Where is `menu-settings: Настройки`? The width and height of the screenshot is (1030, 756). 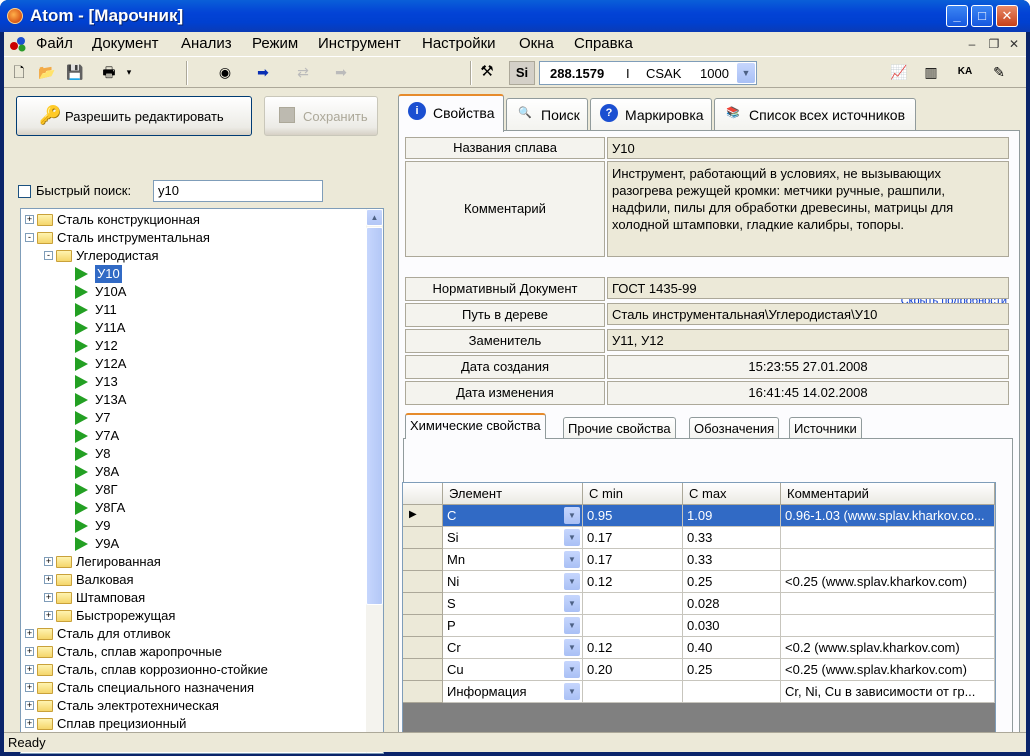 menu-settings: Настройки is located at coordinates (459, 43).